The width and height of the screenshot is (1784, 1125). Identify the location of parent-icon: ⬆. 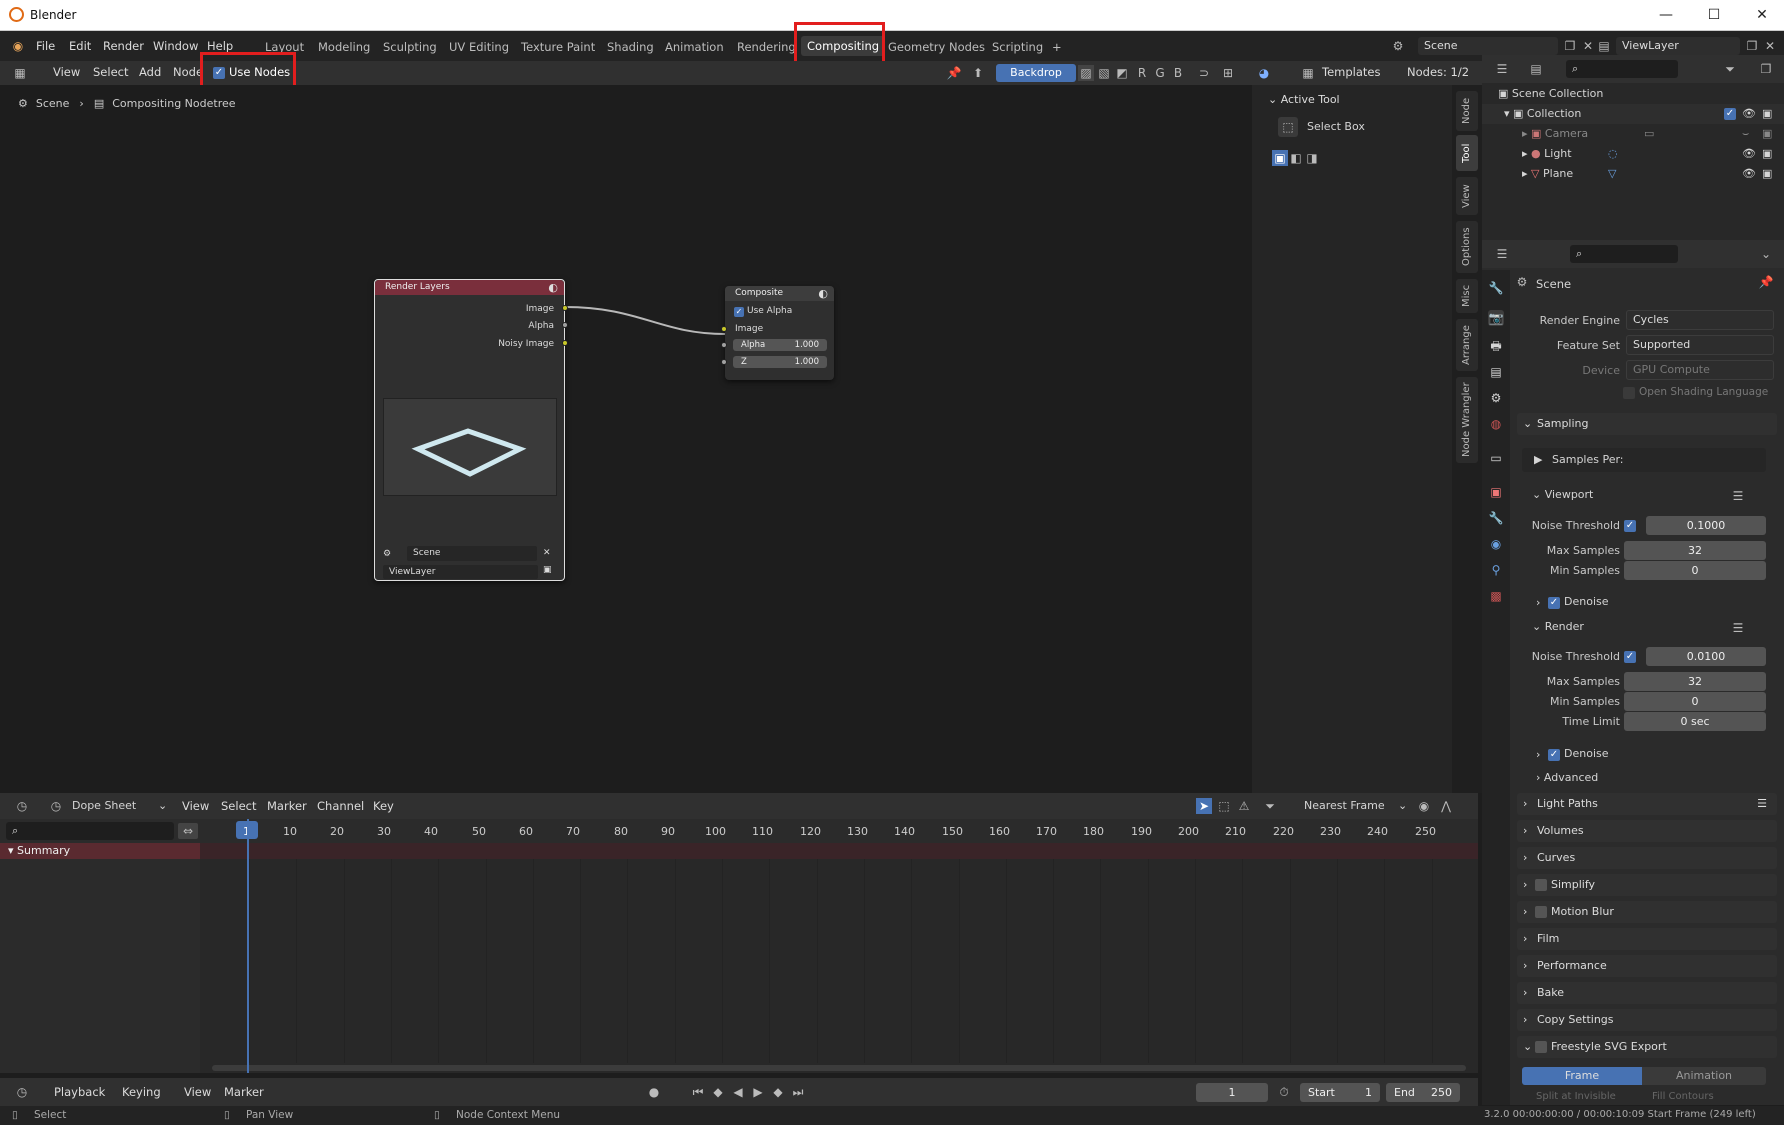
(978, 73).